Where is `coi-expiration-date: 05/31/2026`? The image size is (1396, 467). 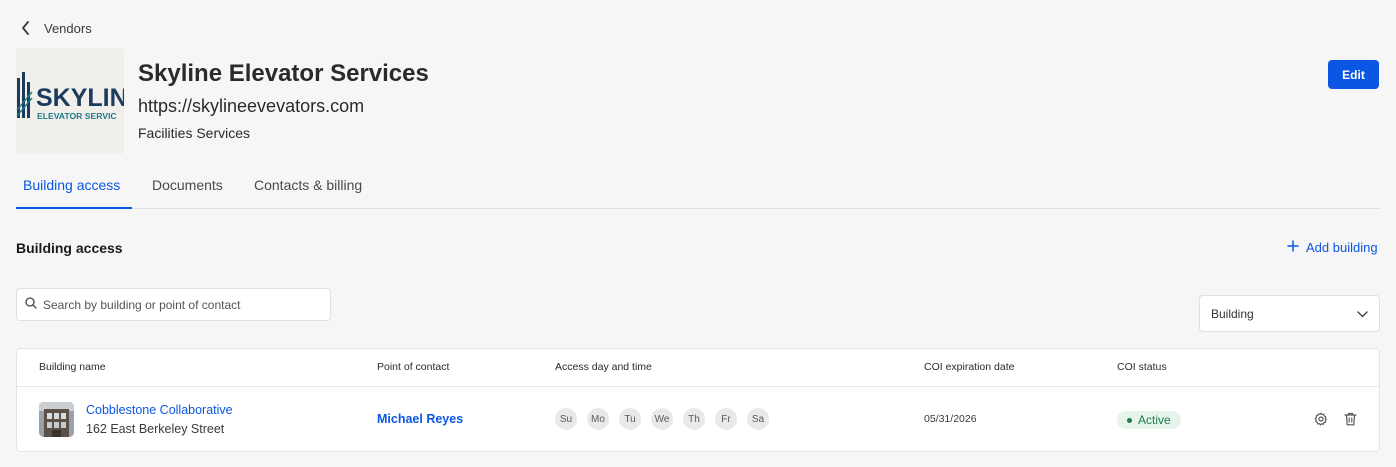 coi-expiration-date: 05/31/2026 is located at coordinates (950, 419).